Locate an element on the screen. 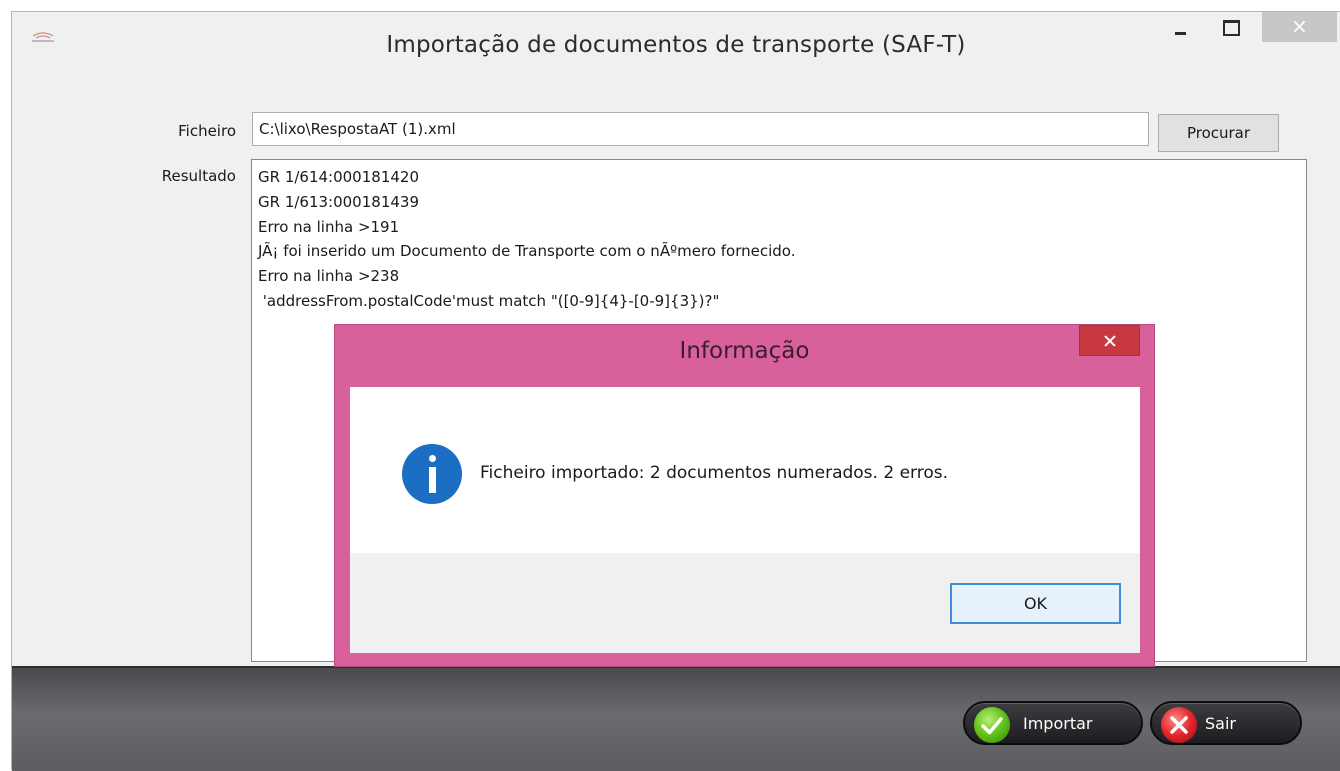 The image size is (1340, 771). result-line: Erro na linha >191 is located at coordinates (329, 226).